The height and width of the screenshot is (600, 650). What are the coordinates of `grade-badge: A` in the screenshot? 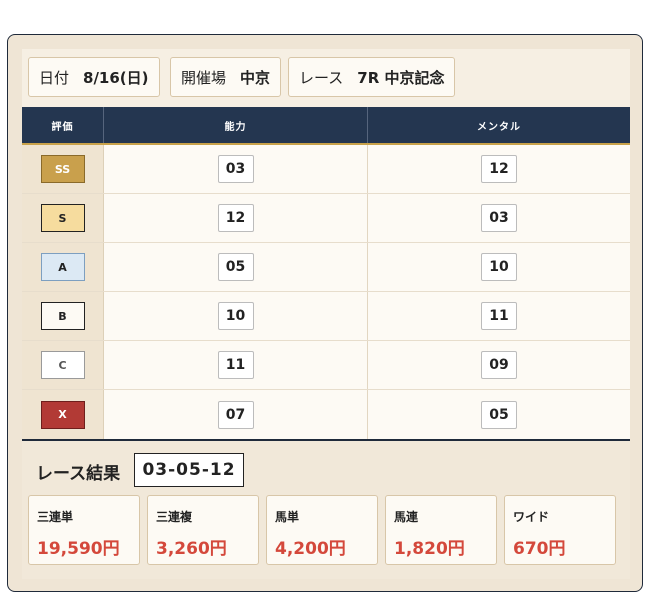 It's located at (62, 267).